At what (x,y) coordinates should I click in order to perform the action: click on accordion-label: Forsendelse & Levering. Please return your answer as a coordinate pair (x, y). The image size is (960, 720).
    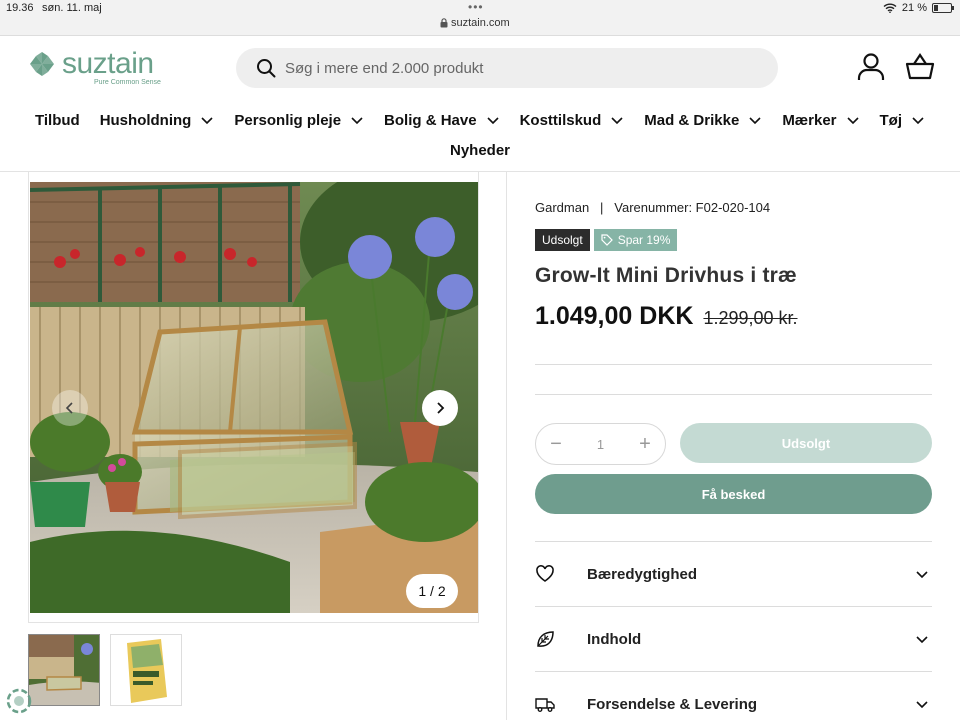
    Looking at the image, I should click on (672, 704).